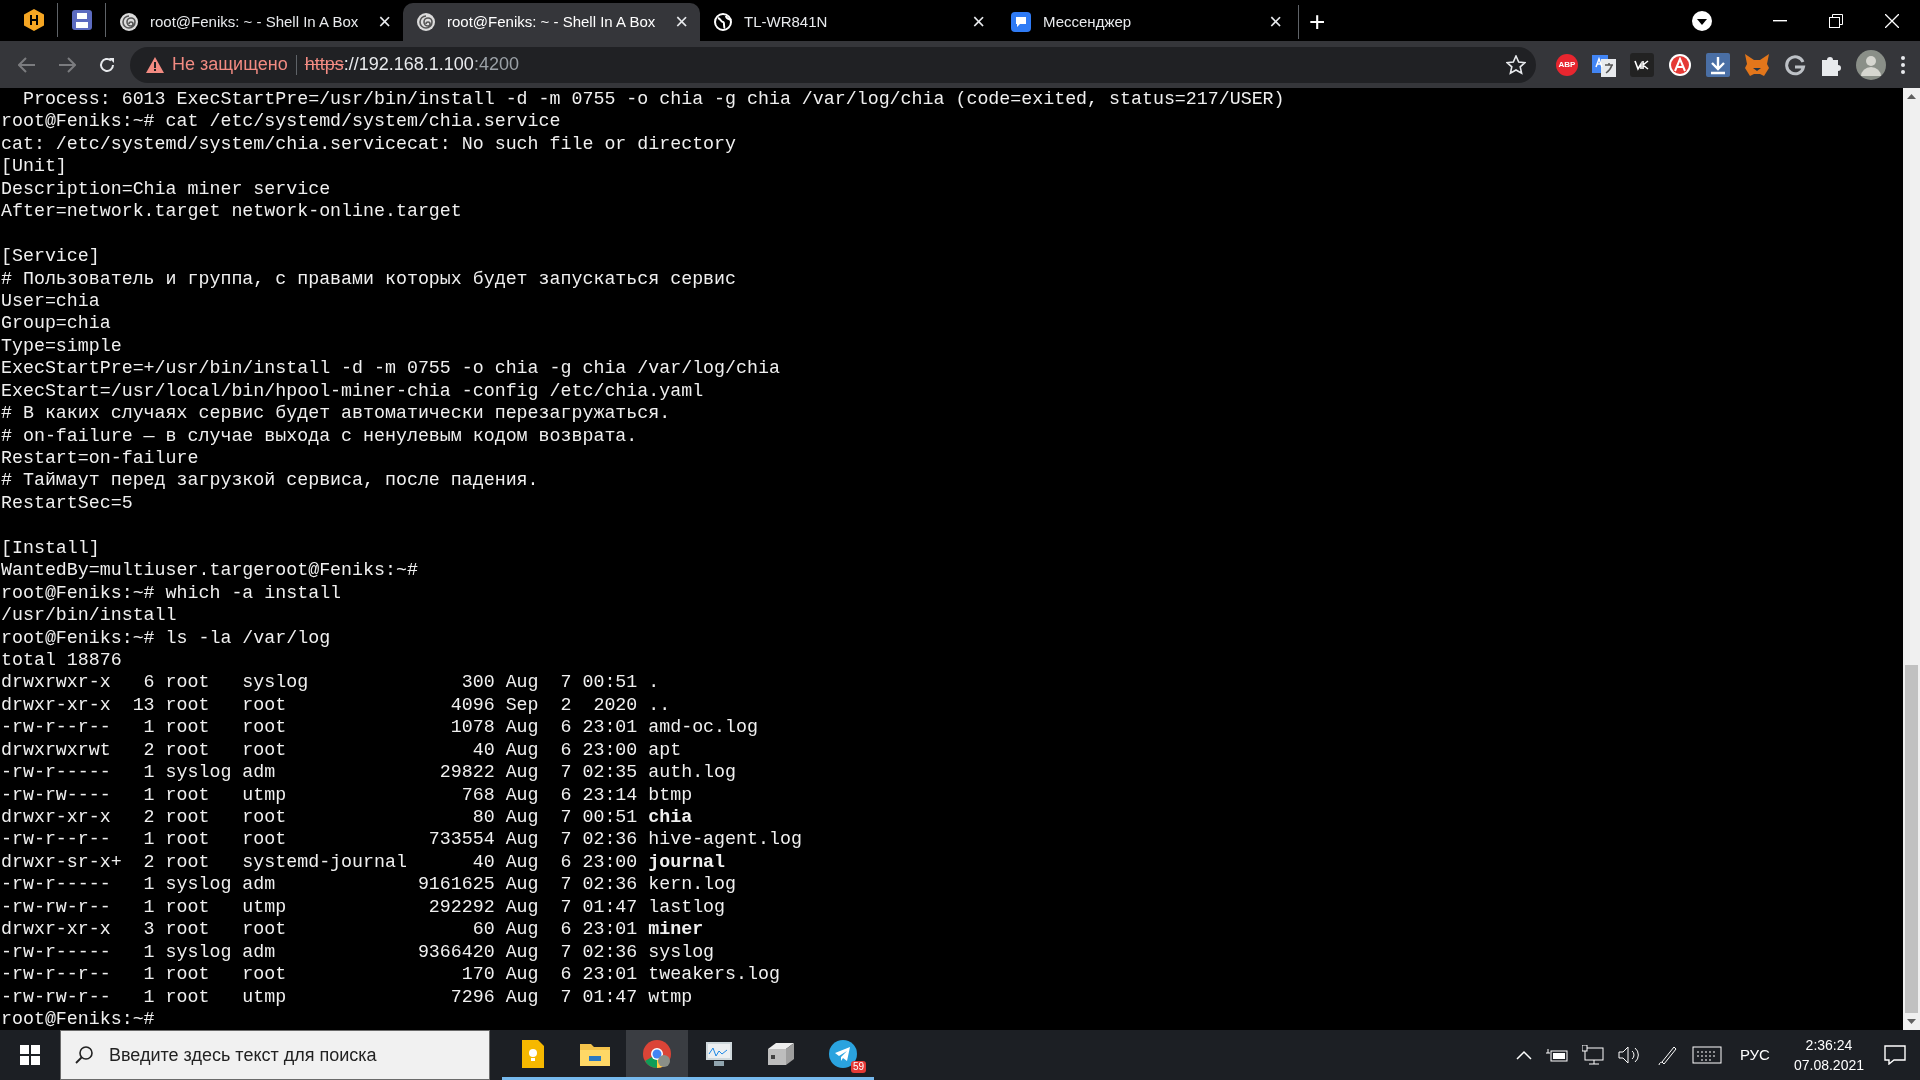 Image resolution: width=1920 pixels, height=1080 pixels. I want to click on minimize-icon, so click(1780, 20).